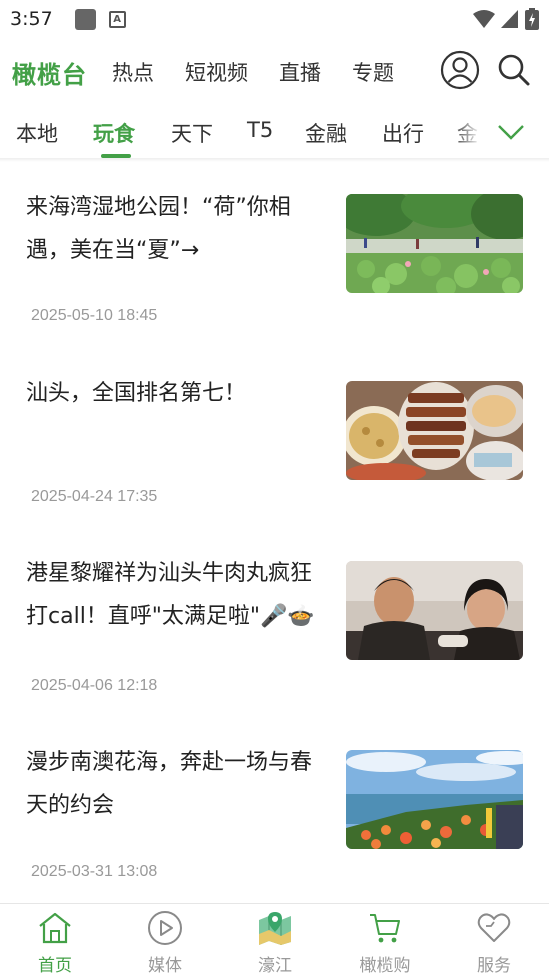  I want to click on news-title: 港星黎耀祥为汕头牛肉丸疯狂打call！直呼"太满足啦"🎤🍲, so click(176, 595).